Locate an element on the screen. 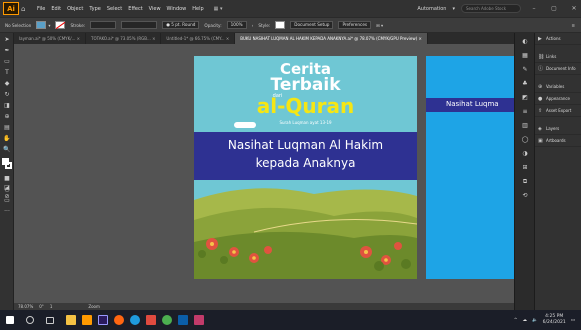  panel-links: ⛓ Links is located at coordinates (558, 57).